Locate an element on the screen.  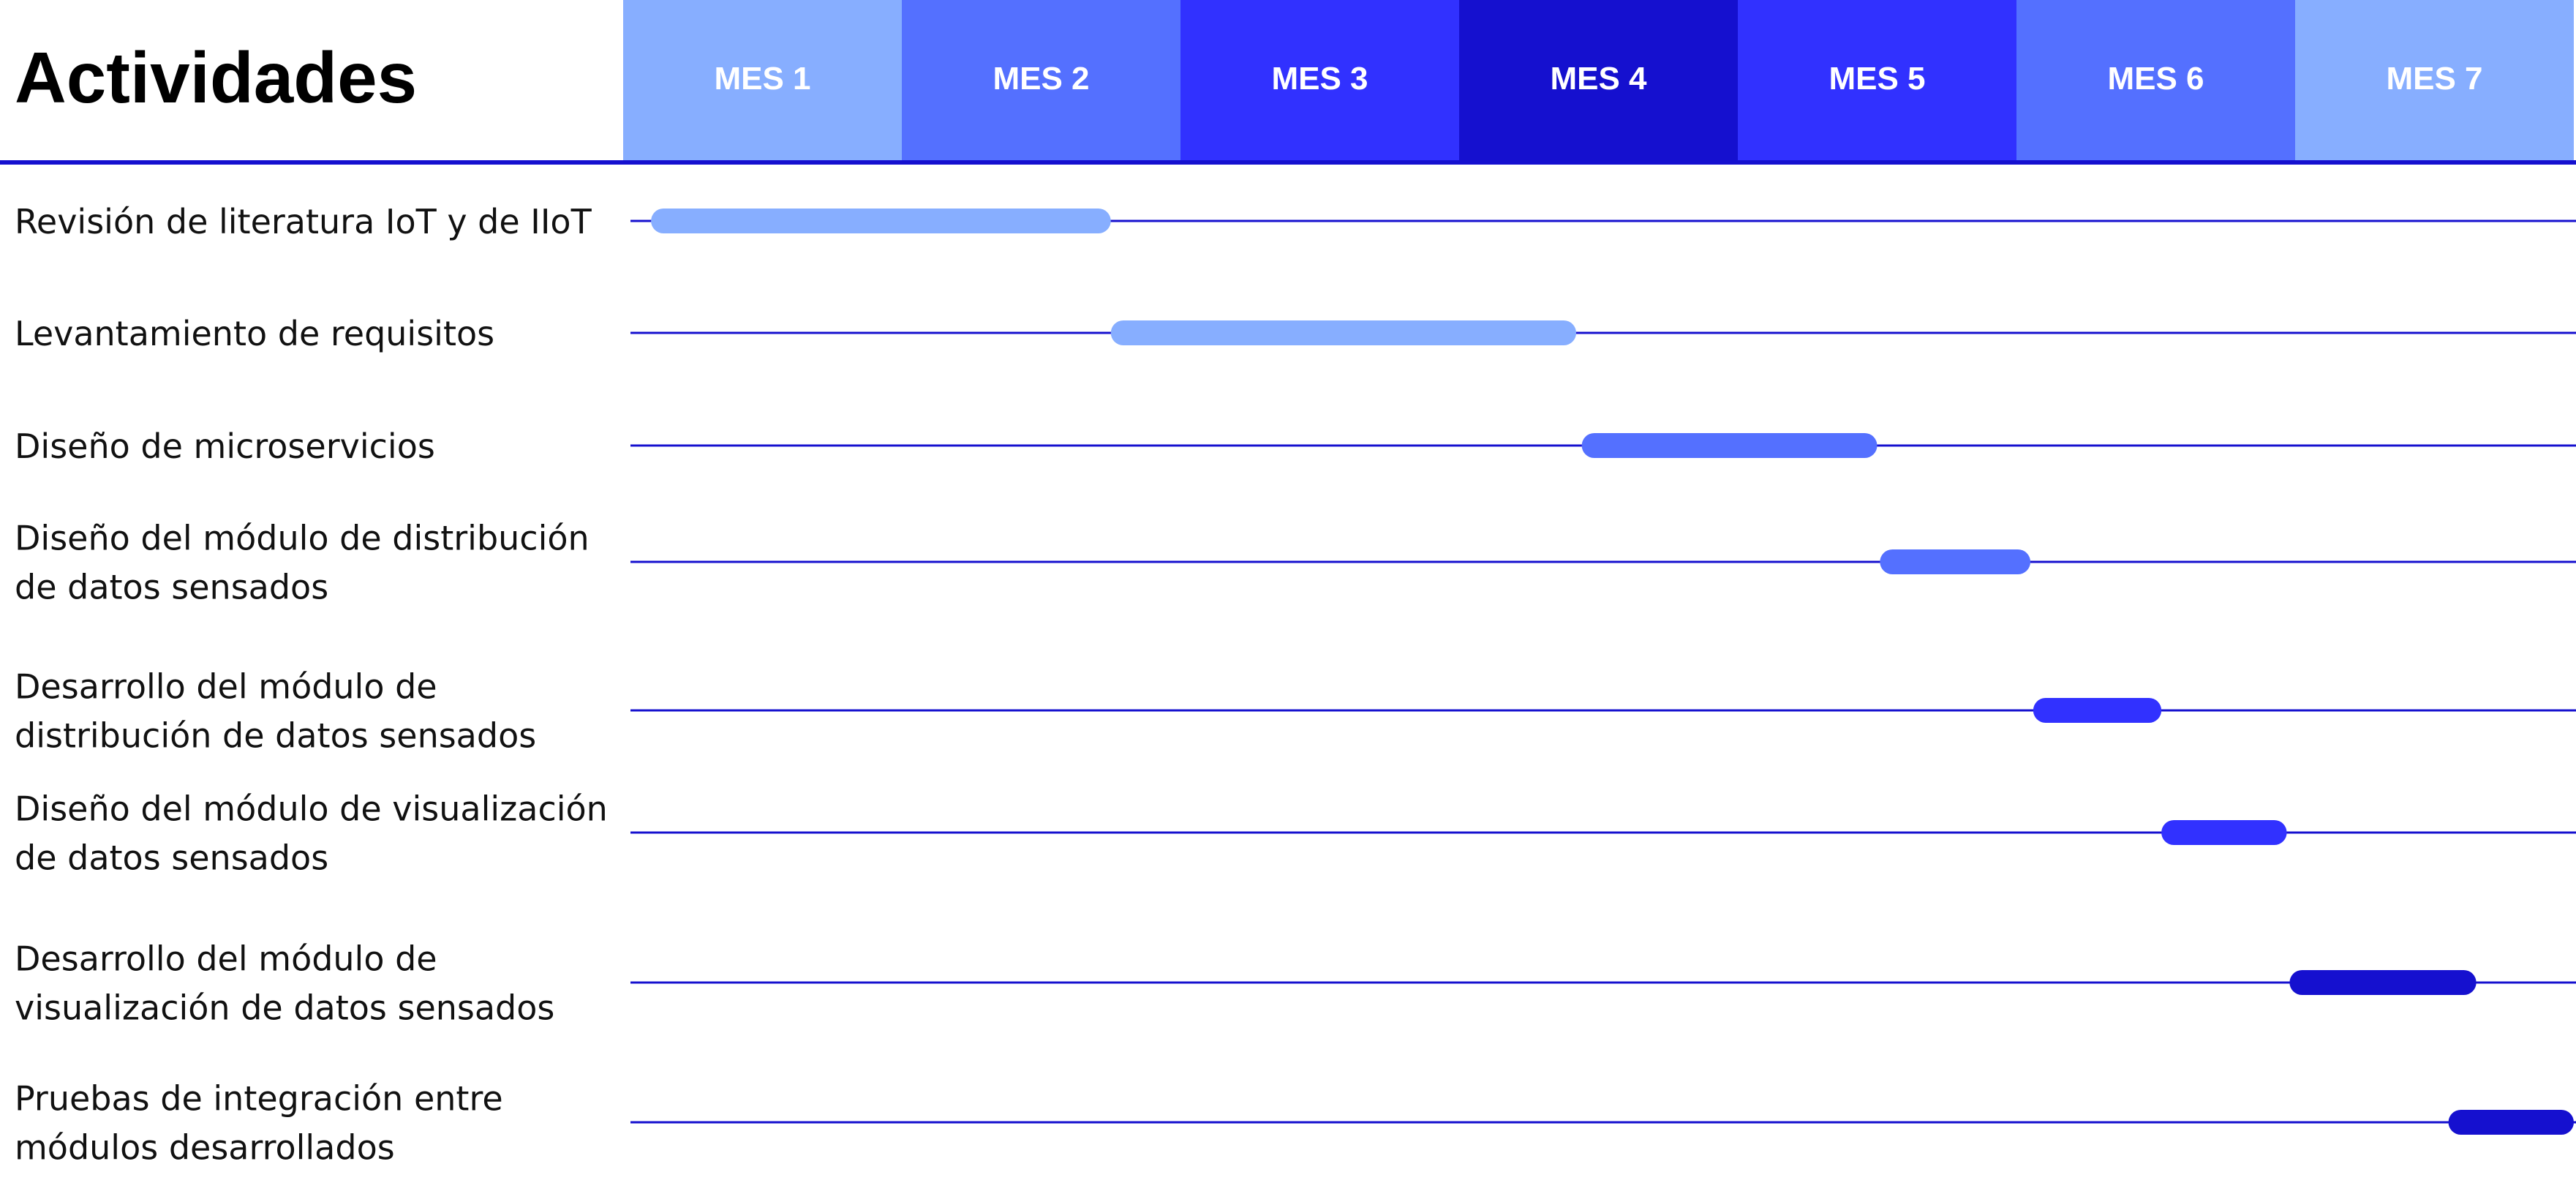
task-label: módulos desarrollados is located at coordinates (205, 1148).